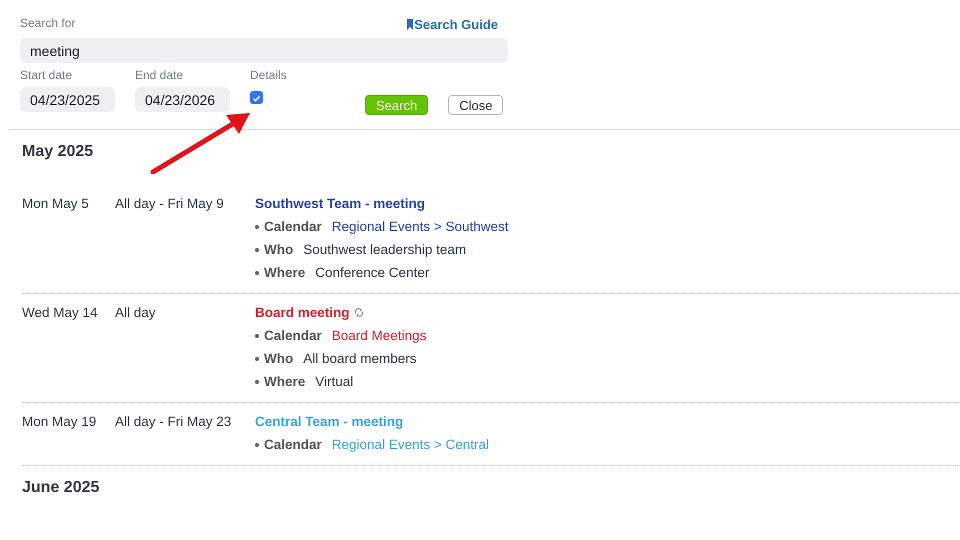 Image resolution: width=960 pixels, height=540 pixels. What do you see at coordinates (173, 422) in the screenshot?
I see `event-time: All day - Fri May 23` at bounding box center [173, 422].